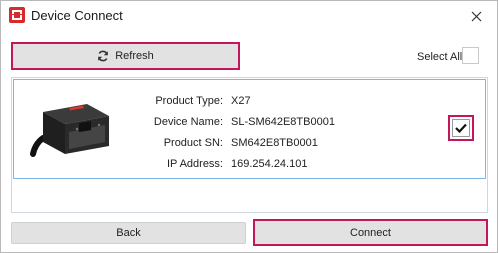 The height and width of the screenshot is (253, 498). I want to click on ip-address-label: IP Address:, so click(194, 164).